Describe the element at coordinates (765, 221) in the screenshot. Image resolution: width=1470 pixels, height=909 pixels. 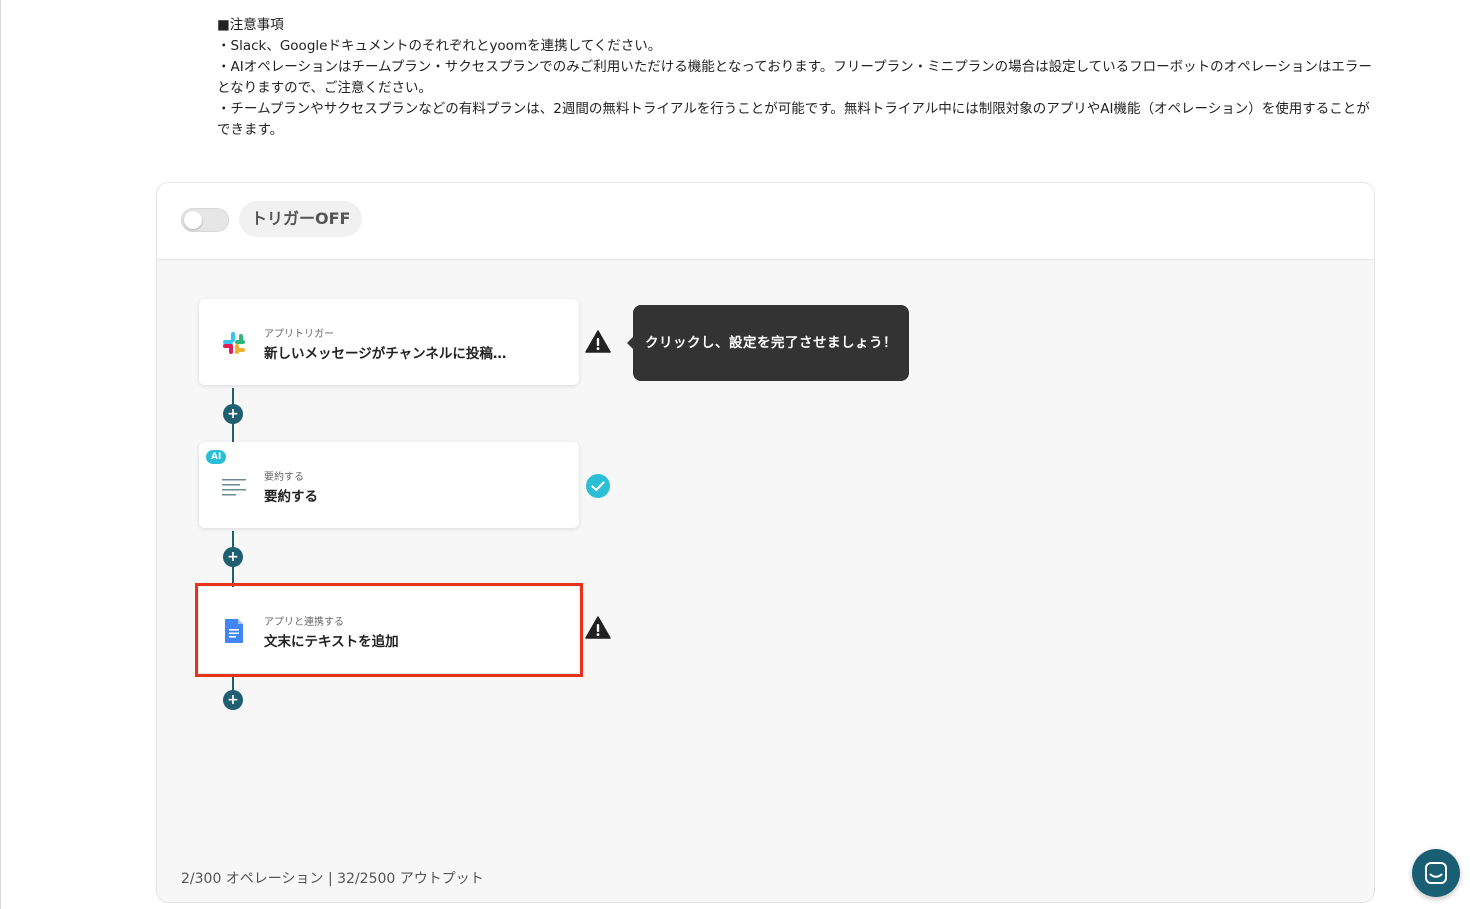
I see `flow-header: トリガーOFF` at that location.